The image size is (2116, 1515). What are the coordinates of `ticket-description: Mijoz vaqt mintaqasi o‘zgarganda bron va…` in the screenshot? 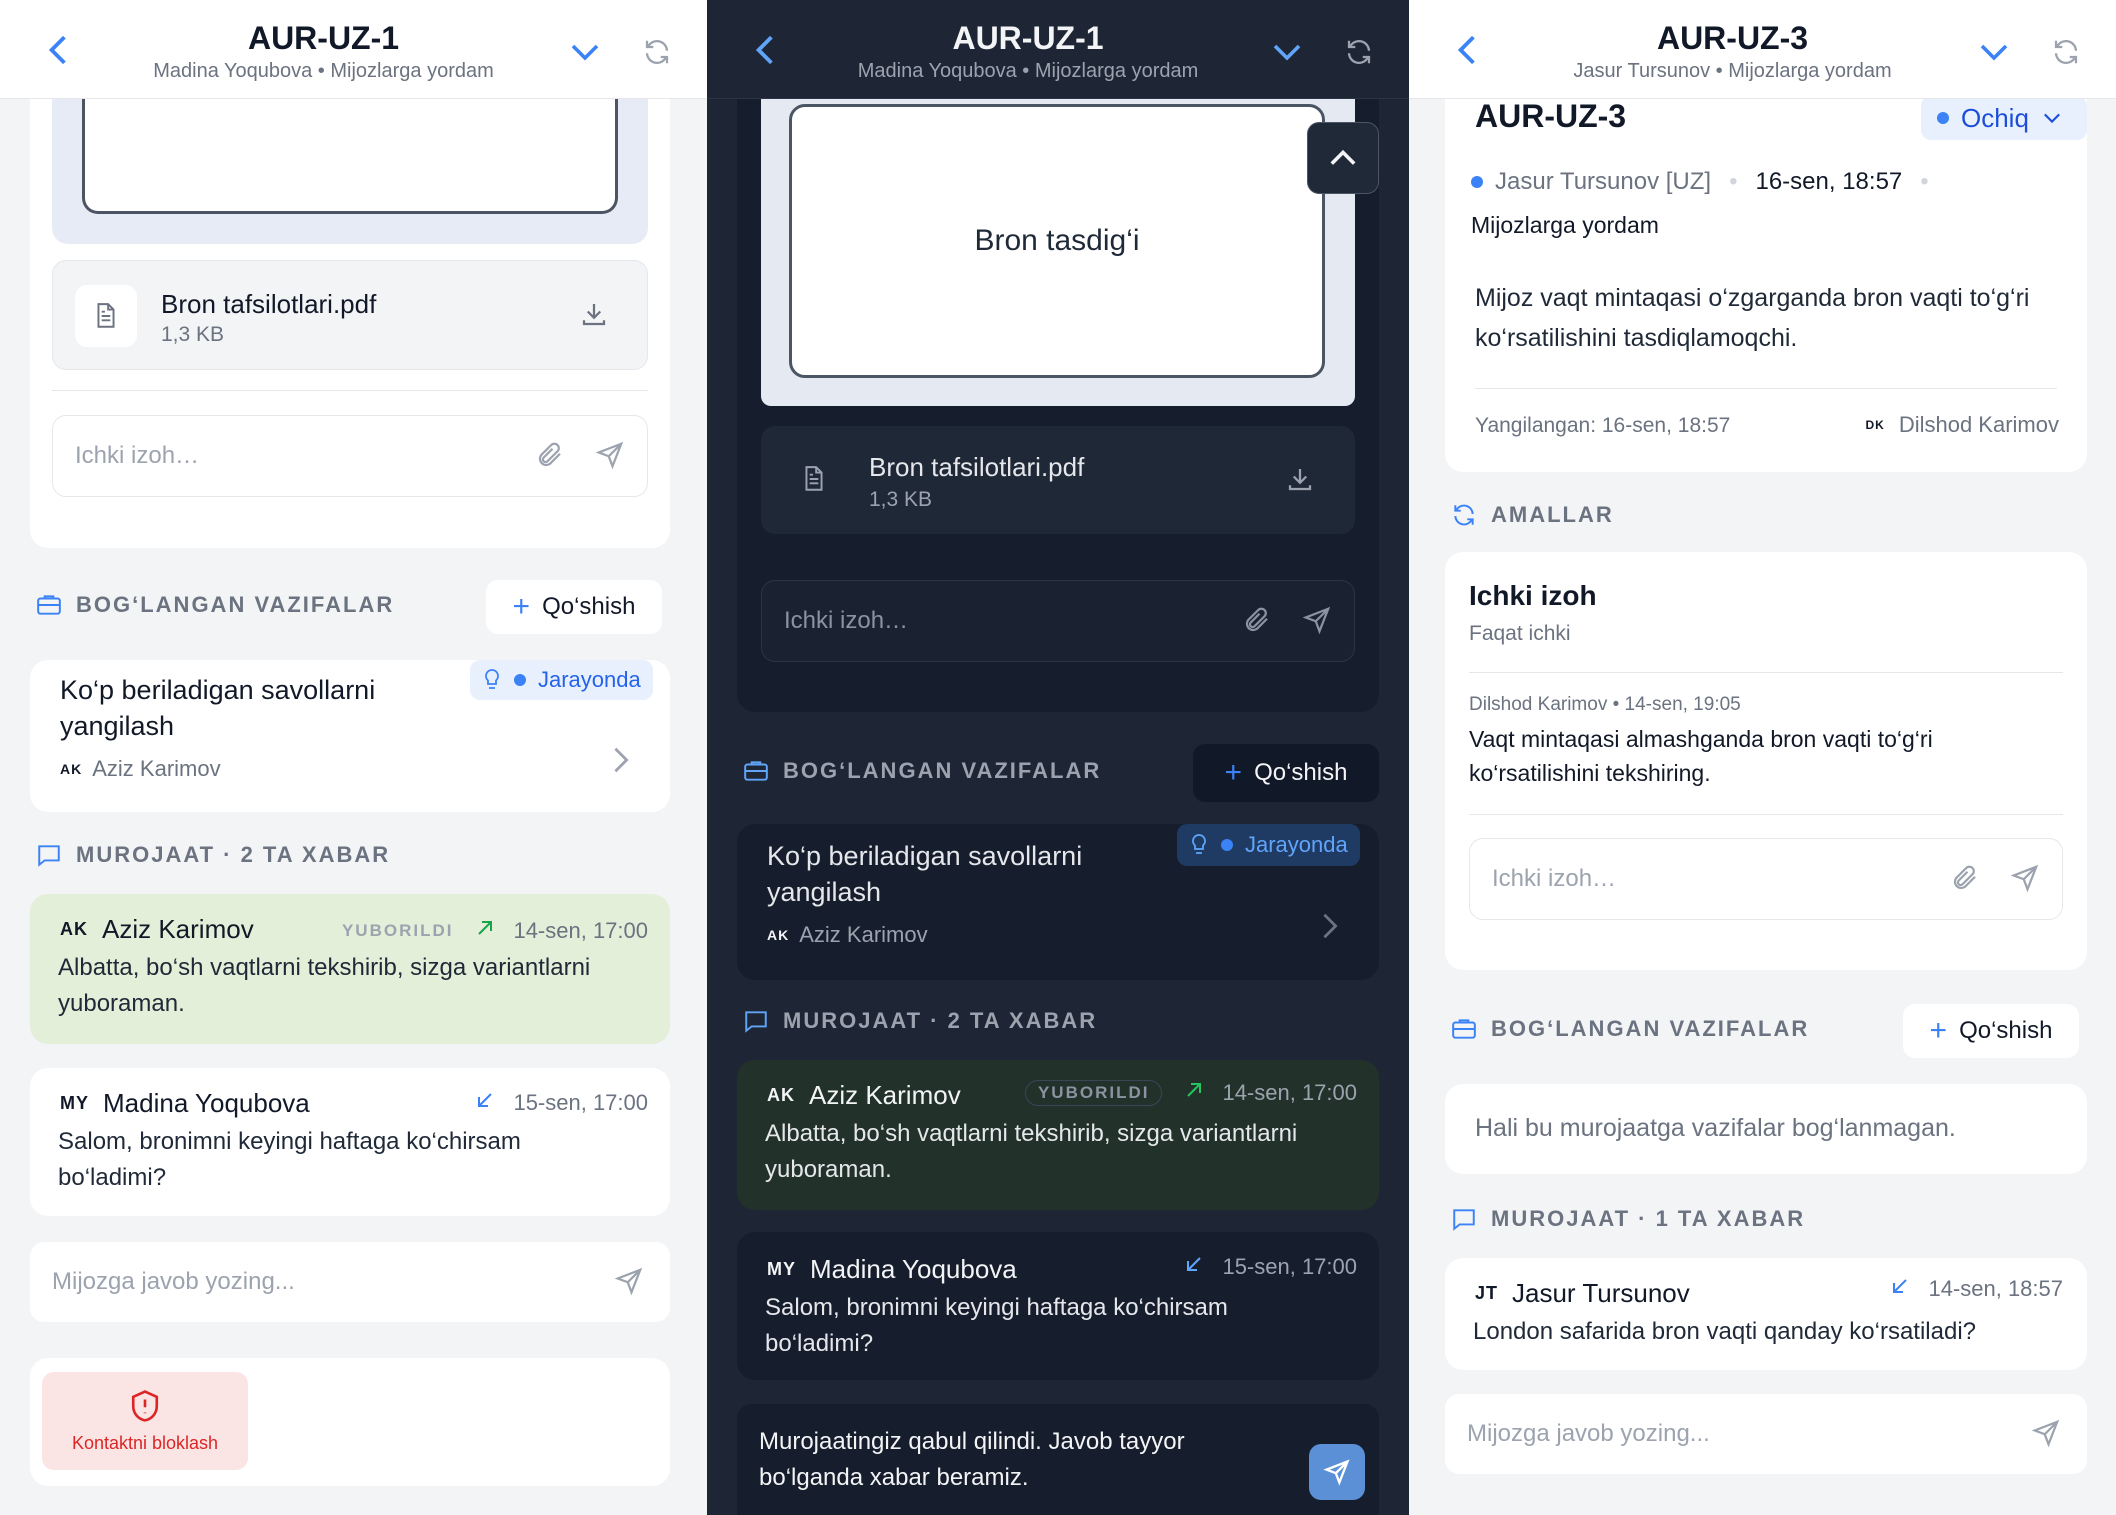 It's located at (1752, 318).